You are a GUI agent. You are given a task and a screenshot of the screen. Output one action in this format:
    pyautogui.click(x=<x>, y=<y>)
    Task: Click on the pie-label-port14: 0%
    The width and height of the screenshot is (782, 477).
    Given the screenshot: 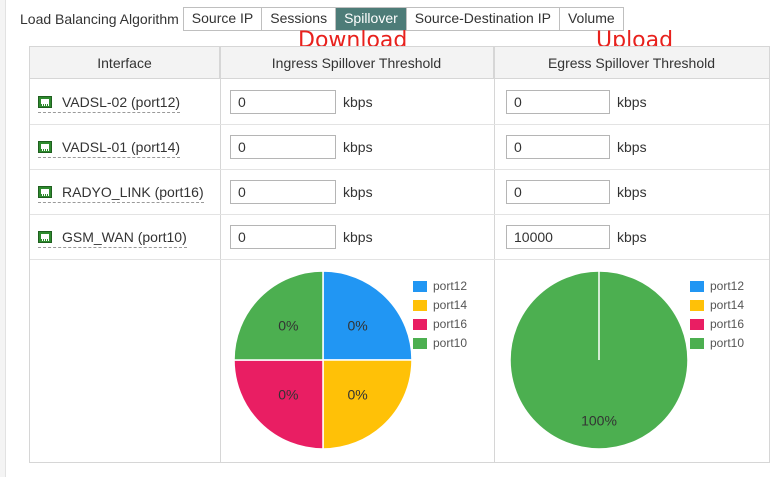 What is the action you would take?
    pyautogui.click(x=357, y=395)
    